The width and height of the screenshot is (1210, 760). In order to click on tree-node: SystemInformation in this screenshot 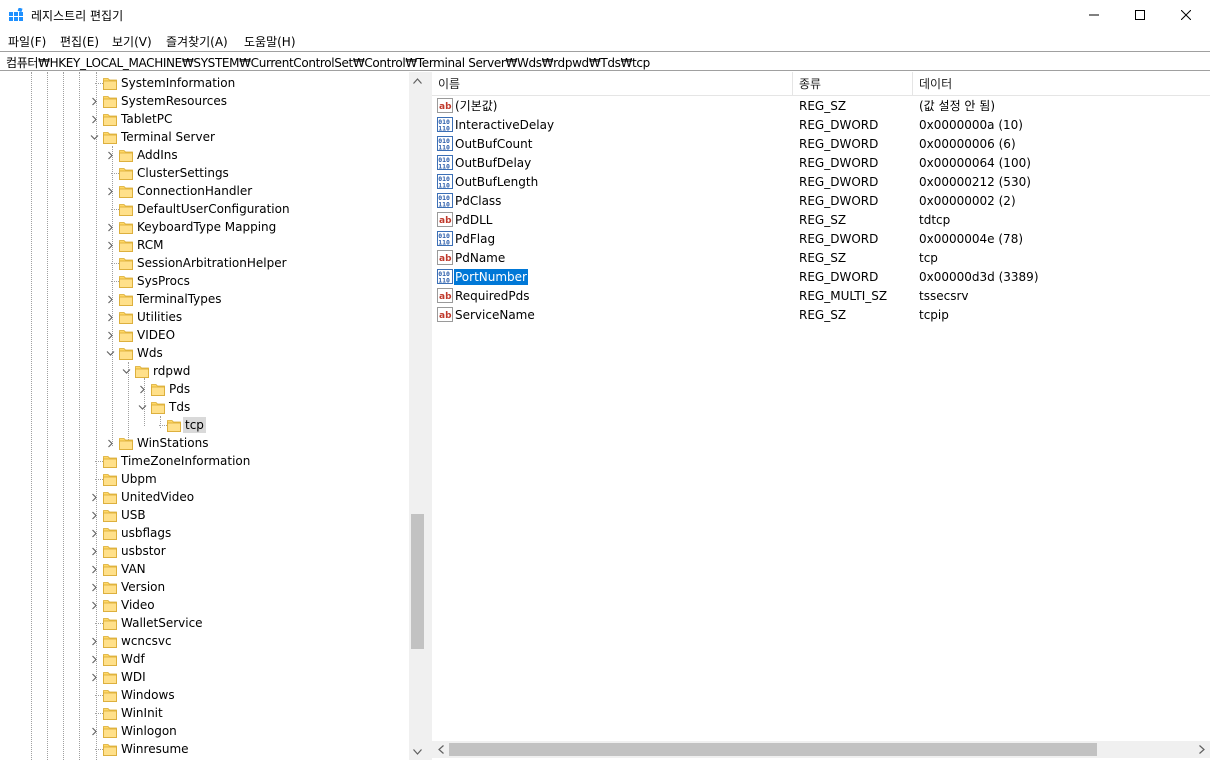, I will do `click(204, 83)`.